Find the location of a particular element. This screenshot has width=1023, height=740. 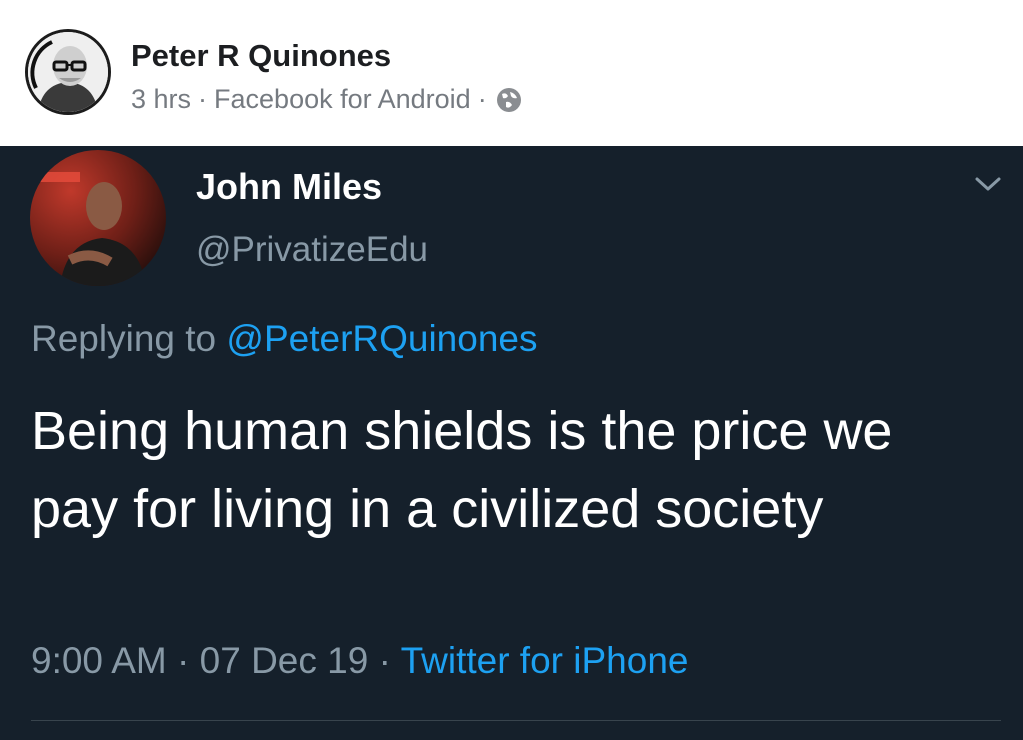

author-avatar is located at coordinates (68, 72).